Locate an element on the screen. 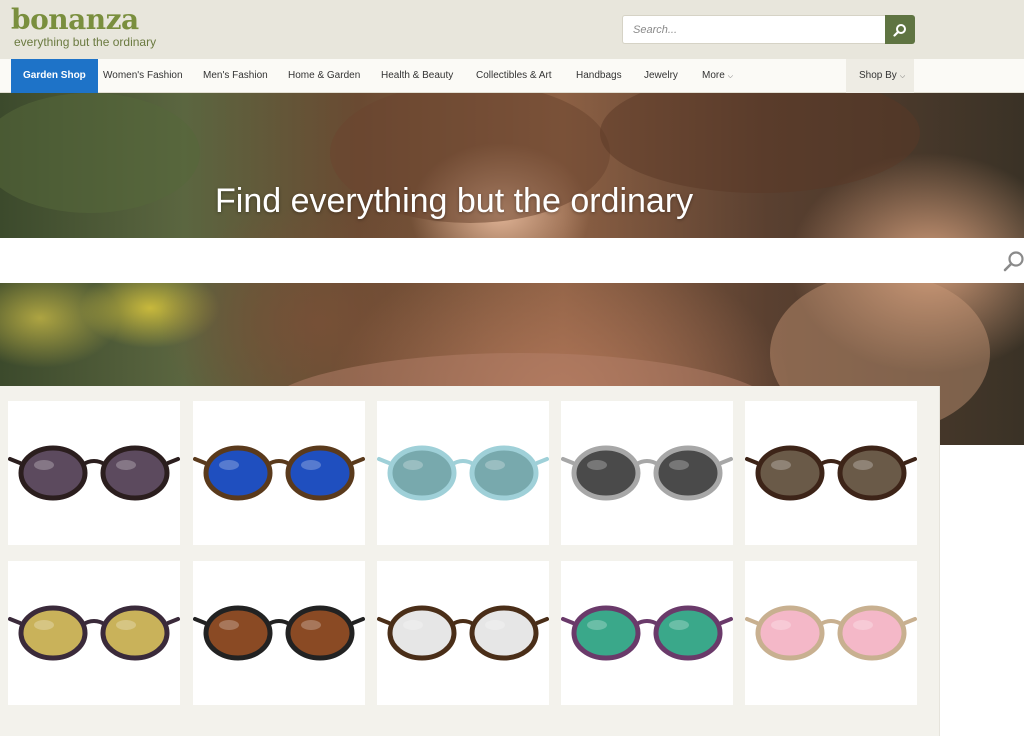 The width and height of the screenshot is (1024, 736). hero-search-bar is located at coordinates (512, 260).